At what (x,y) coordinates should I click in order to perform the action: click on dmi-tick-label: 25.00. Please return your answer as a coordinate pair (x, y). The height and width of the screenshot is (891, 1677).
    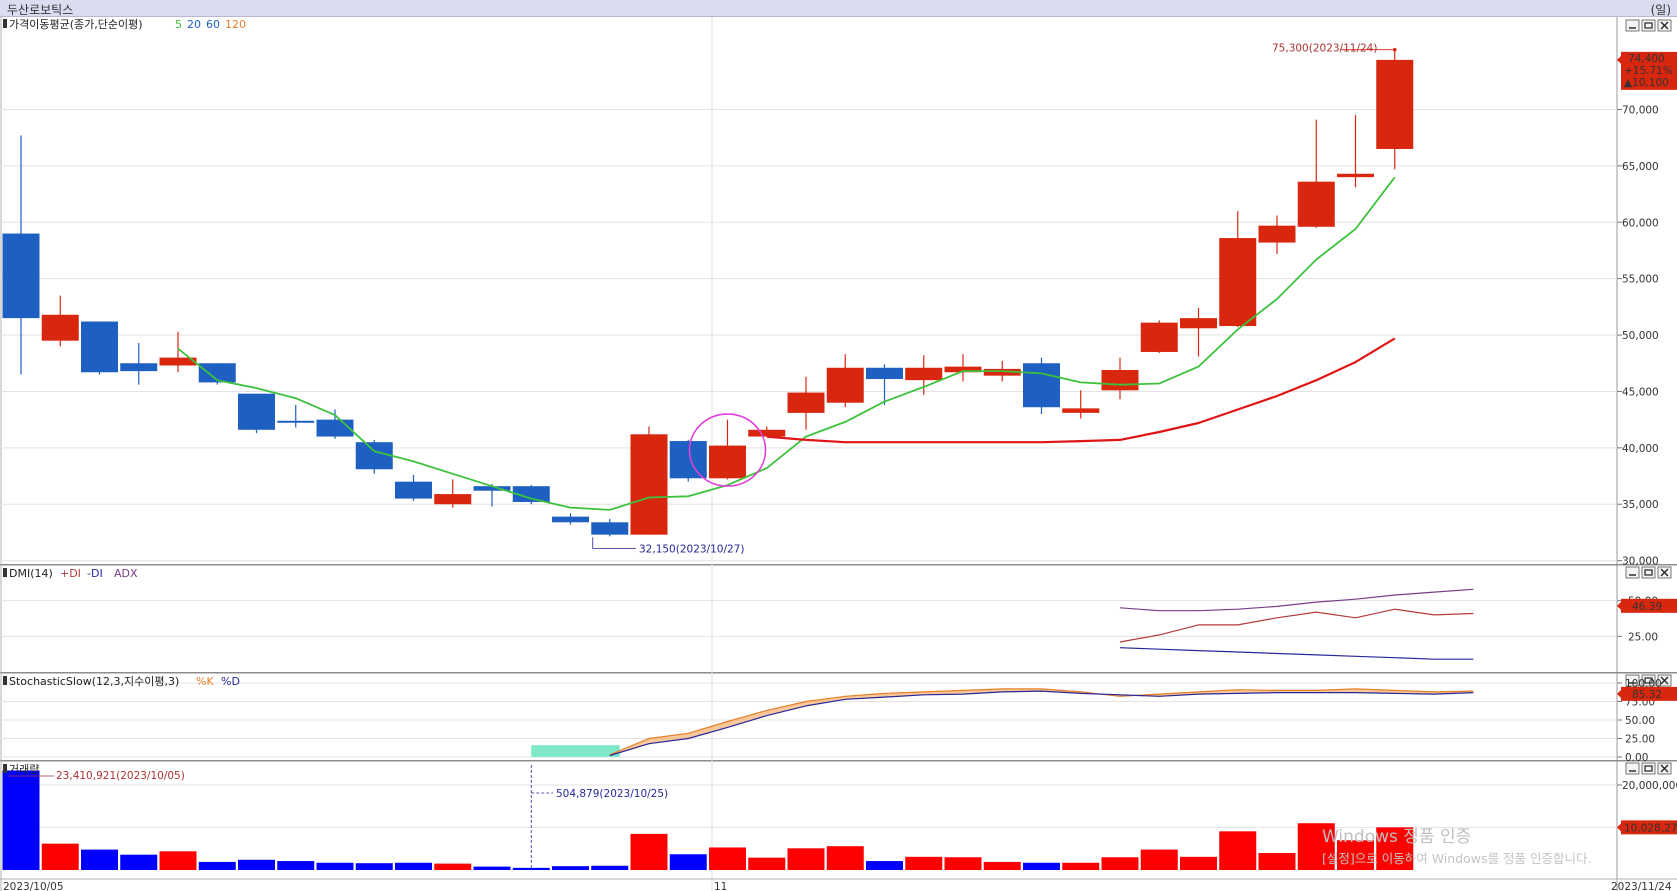
    Looking at the image, I should click on (1643, 637).